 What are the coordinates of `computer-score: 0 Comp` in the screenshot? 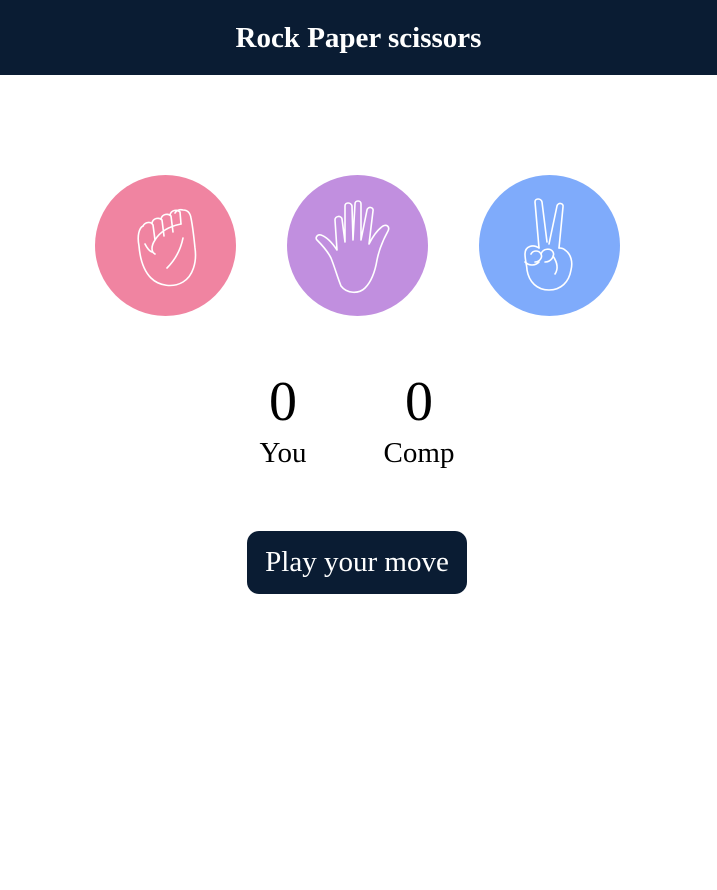 It's located at (419, 419).